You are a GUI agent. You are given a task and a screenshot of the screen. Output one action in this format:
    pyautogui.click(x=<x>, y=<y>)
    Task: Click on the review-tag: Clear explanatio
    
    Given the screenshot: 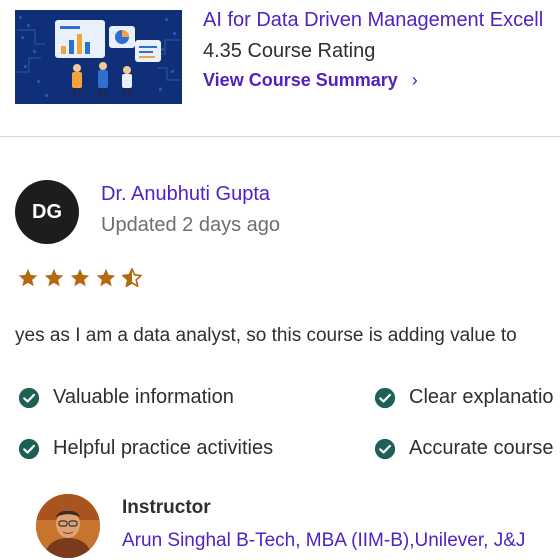 What is the action you would take?
    pyautogui.click(x=464, y=397)
    